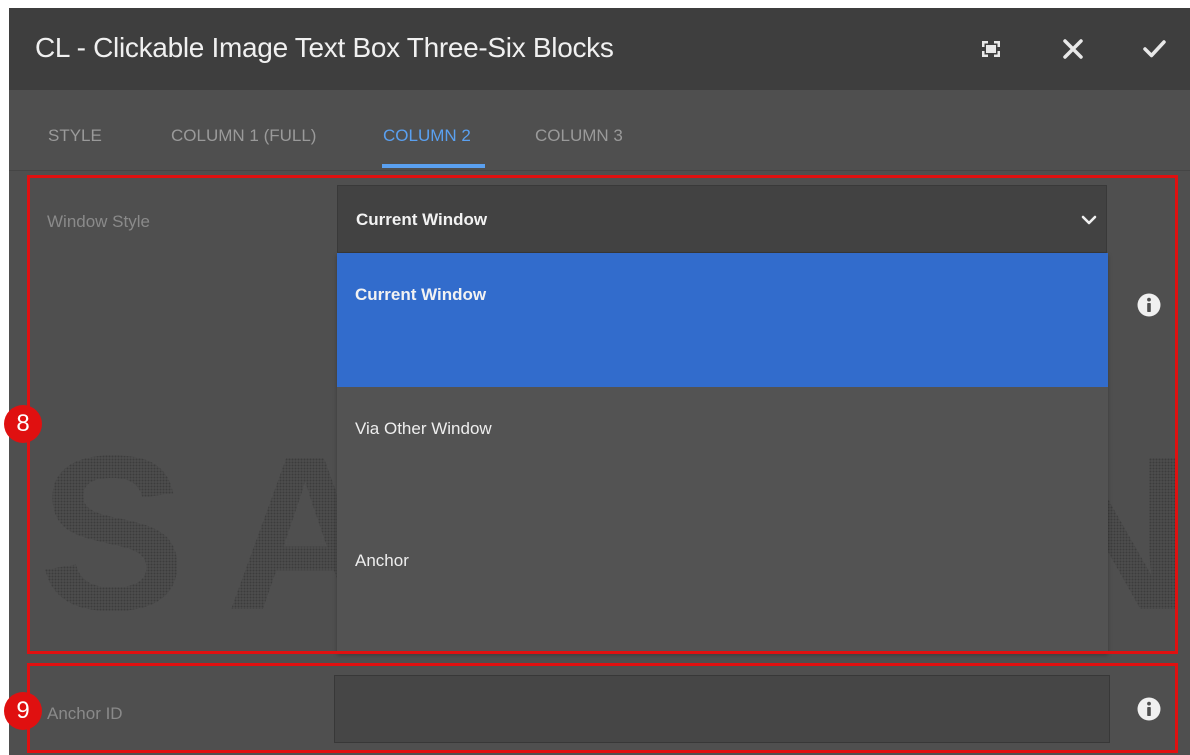  I want to click on tab-style: STYLE, so click(75, 136).